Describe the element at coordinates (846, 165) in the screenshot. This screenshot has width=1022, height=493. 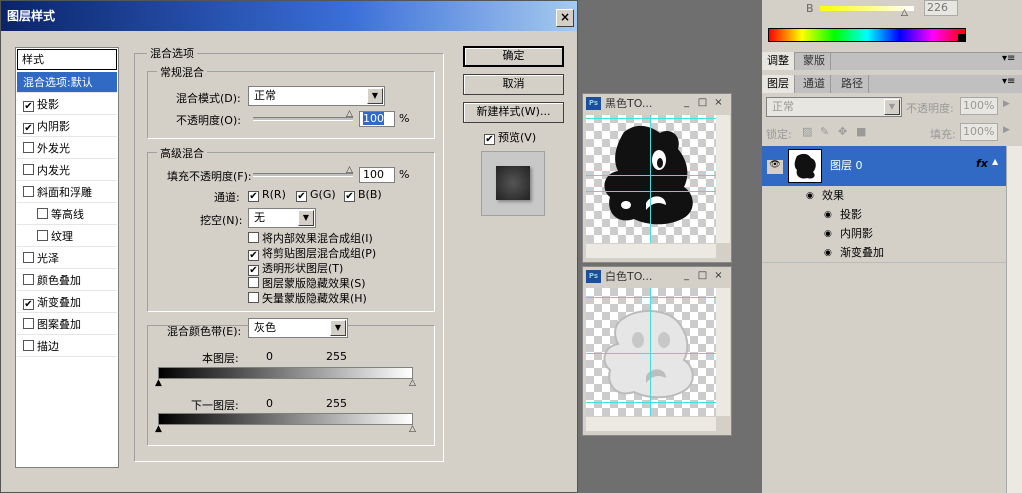
I see `layer-name: 图层 0` at that location.